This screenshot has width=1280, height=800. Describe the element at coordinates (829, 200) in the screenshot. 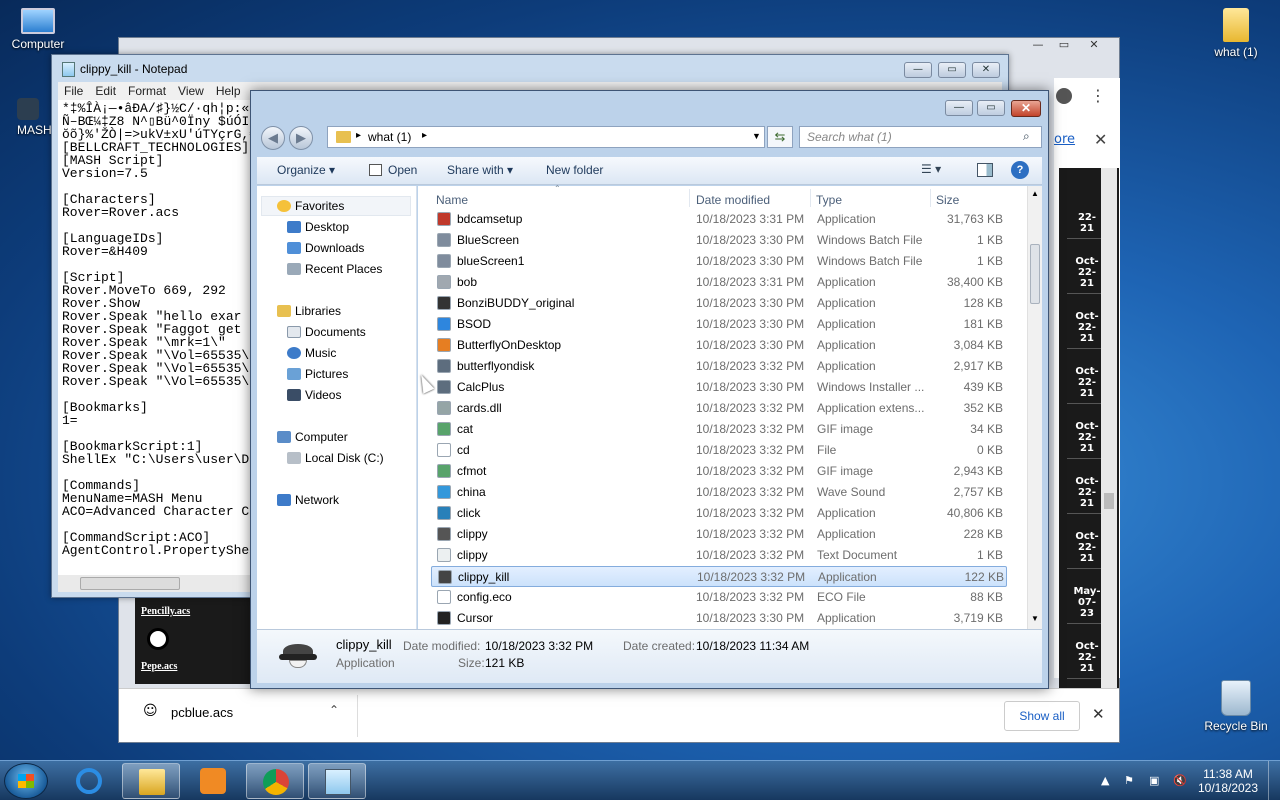

I see `column-type: Type` at that location.